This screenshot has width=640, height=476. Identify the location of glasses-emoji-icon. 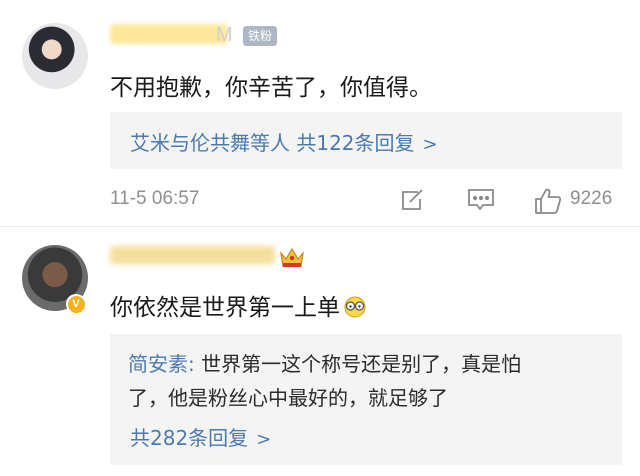
(355, 310).